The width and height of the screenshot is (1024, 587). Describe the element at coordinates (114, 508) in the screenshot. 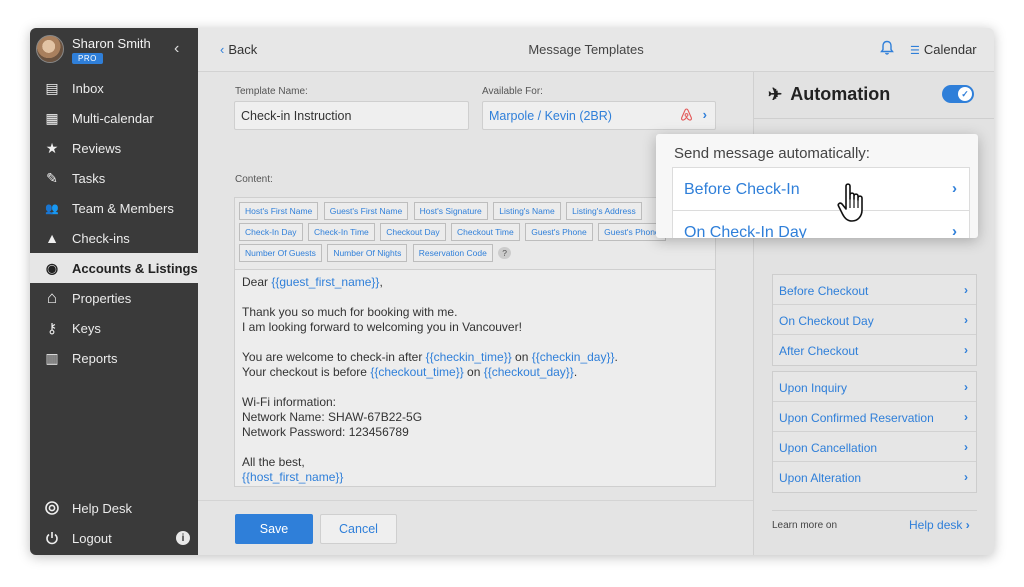

I see `sidebar-item-help-desk: Help Desk` at that location.